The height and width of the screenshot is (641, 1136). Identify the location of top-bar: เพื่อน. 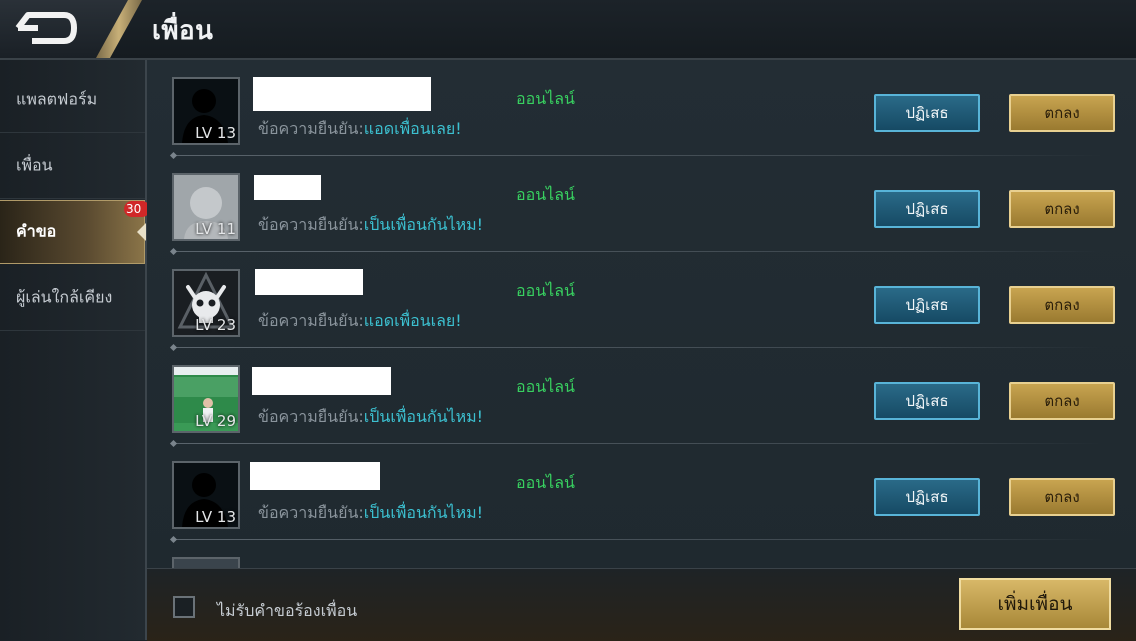
(568, 30).